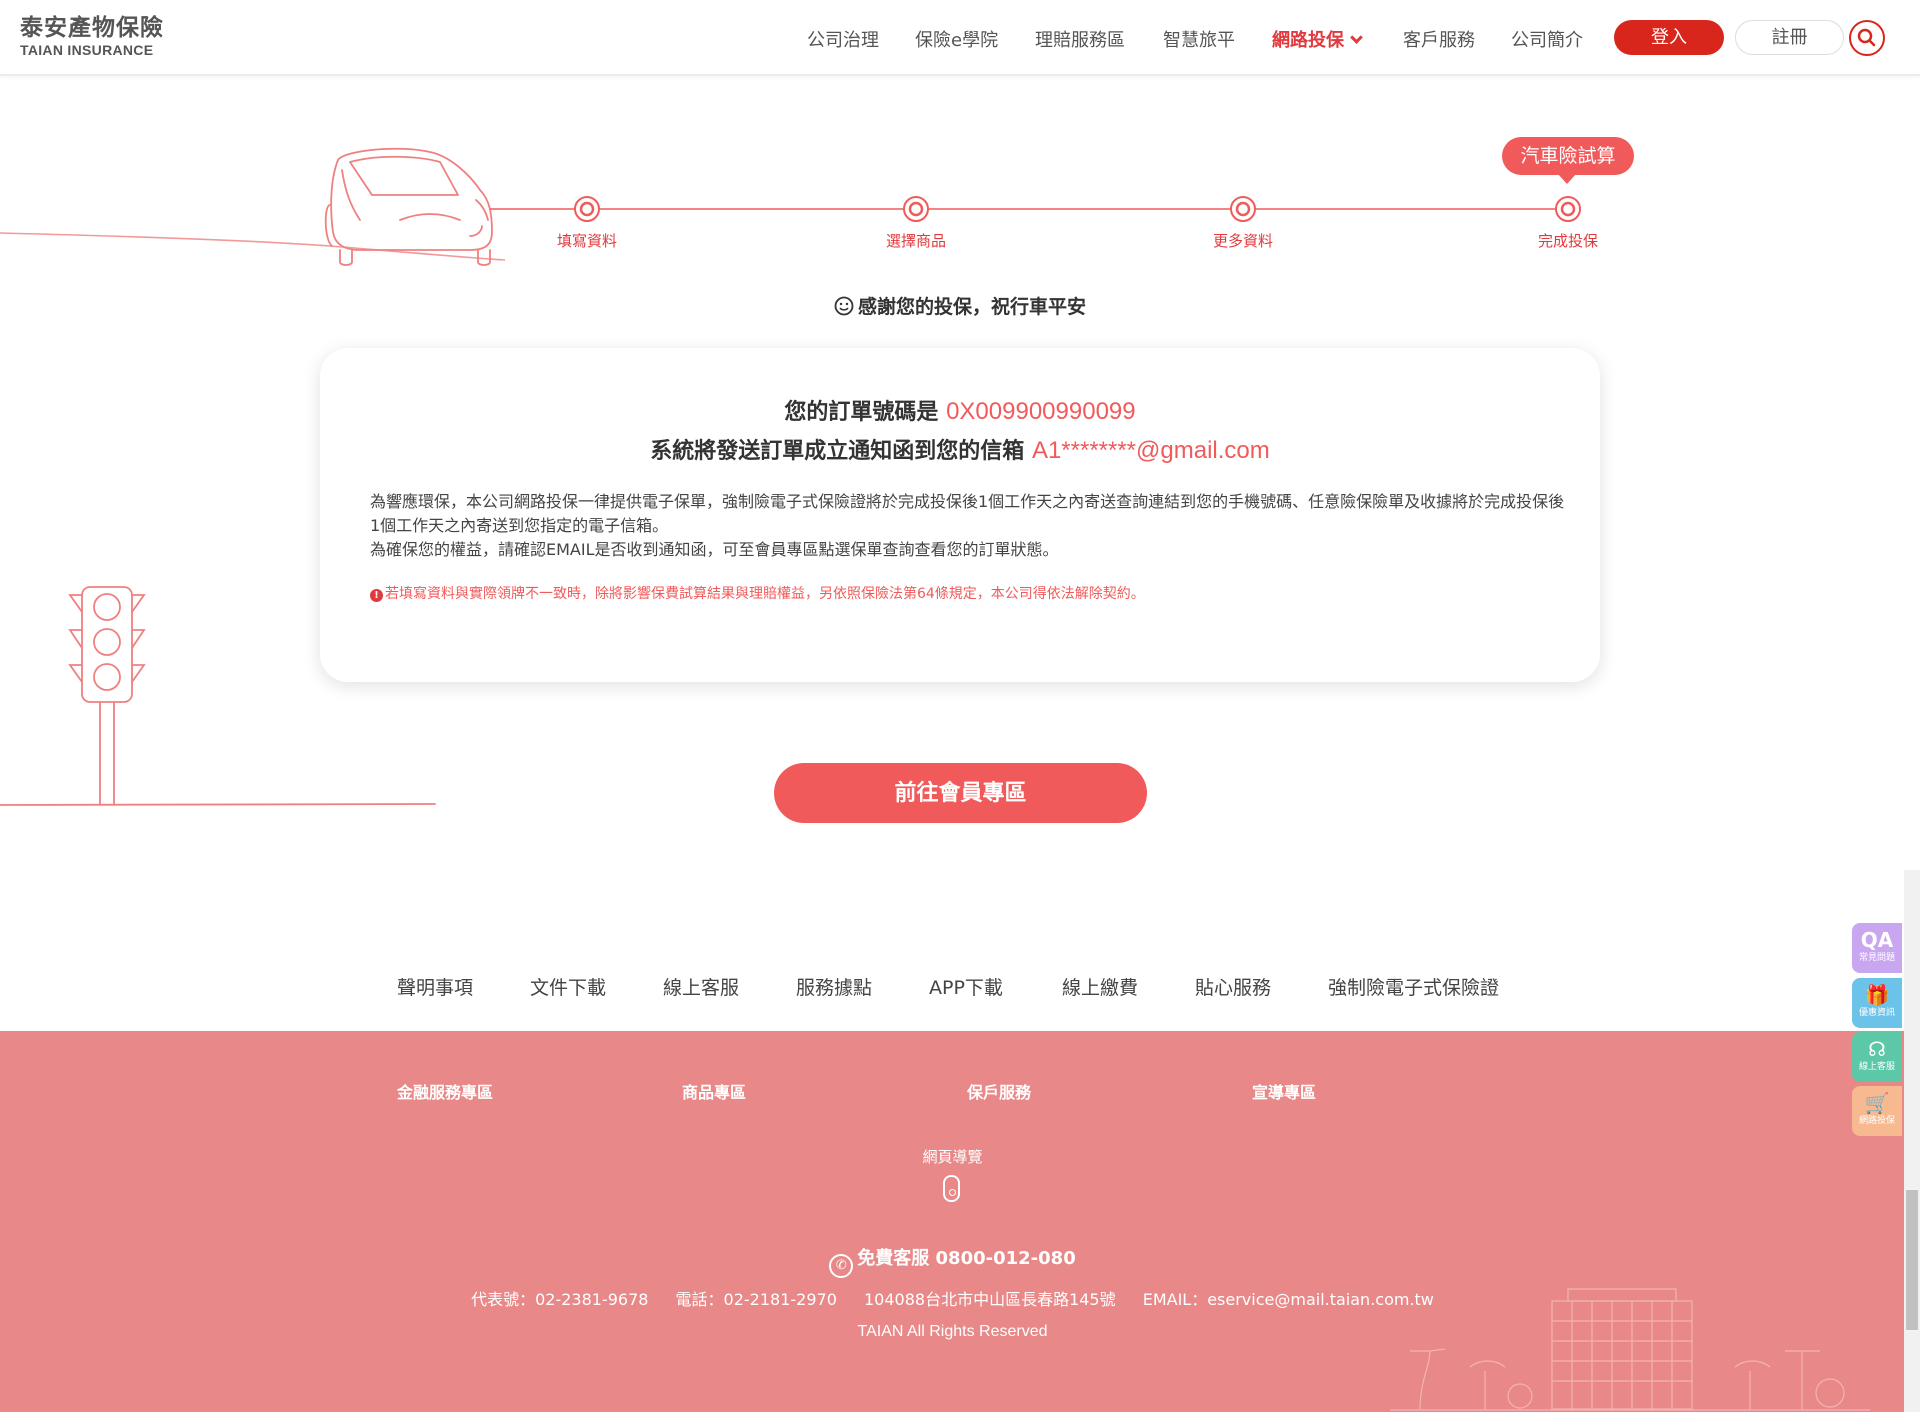 The height and width of the screenshot is (1412, 1920). Describe the element at coordinates (714, 1091) in the screenshot. I see `footer-col-products: 商品專區` at that location.